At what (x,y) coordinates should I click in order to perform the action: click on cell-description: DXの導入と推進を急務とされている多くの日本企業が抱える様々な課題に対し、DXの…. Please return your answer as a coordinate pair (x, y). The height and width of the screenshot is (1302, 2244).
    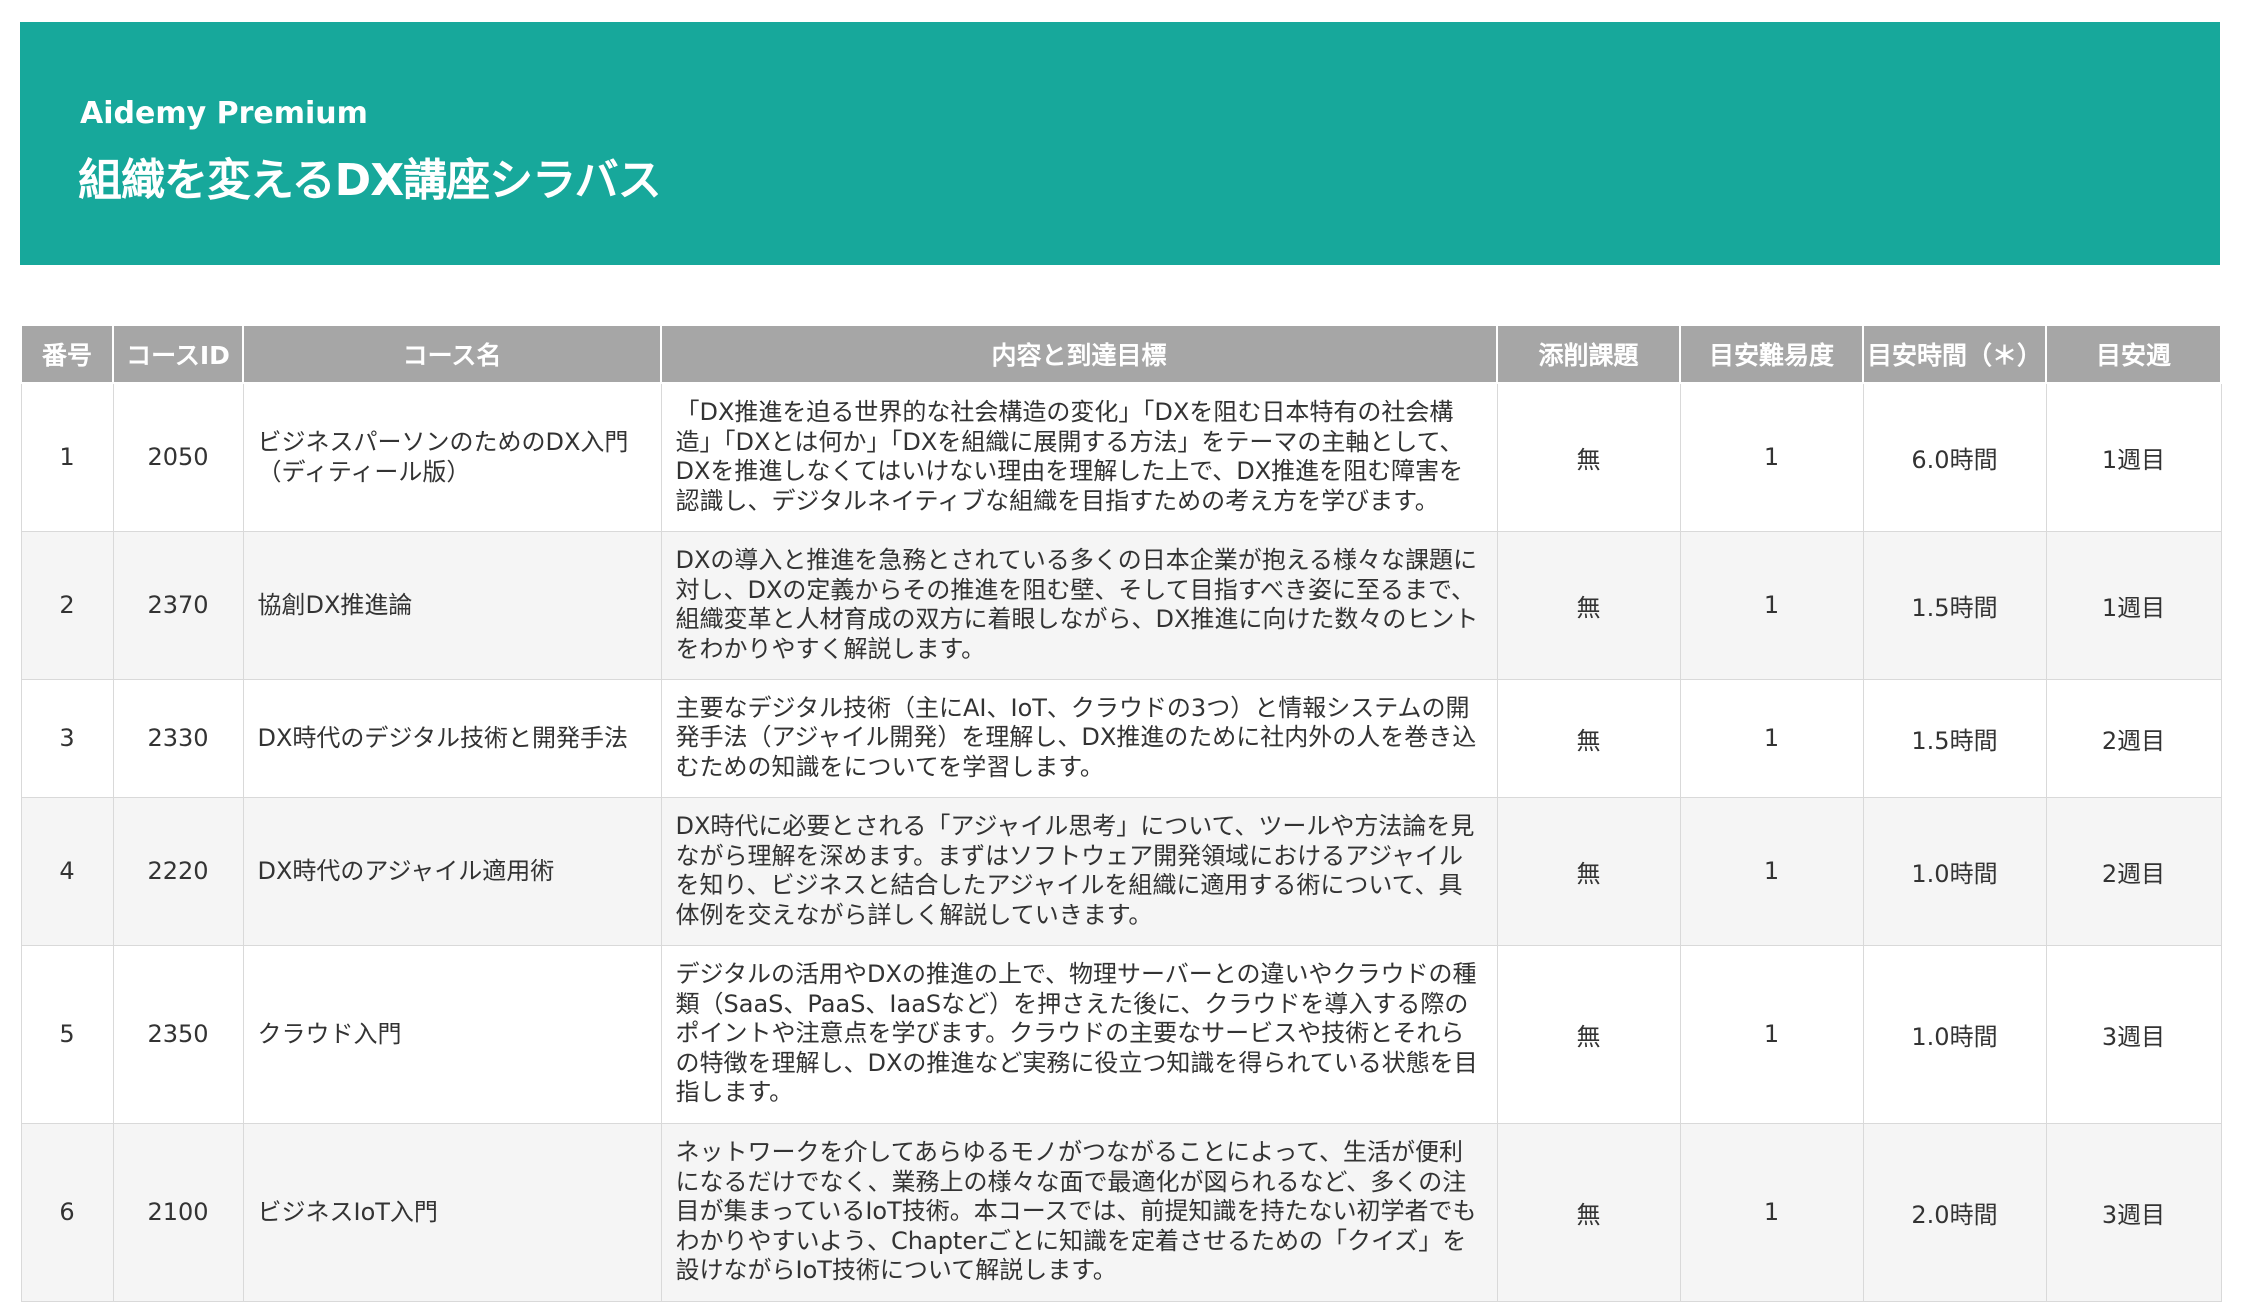
    Looking at the image, I should click on (1079, 605).